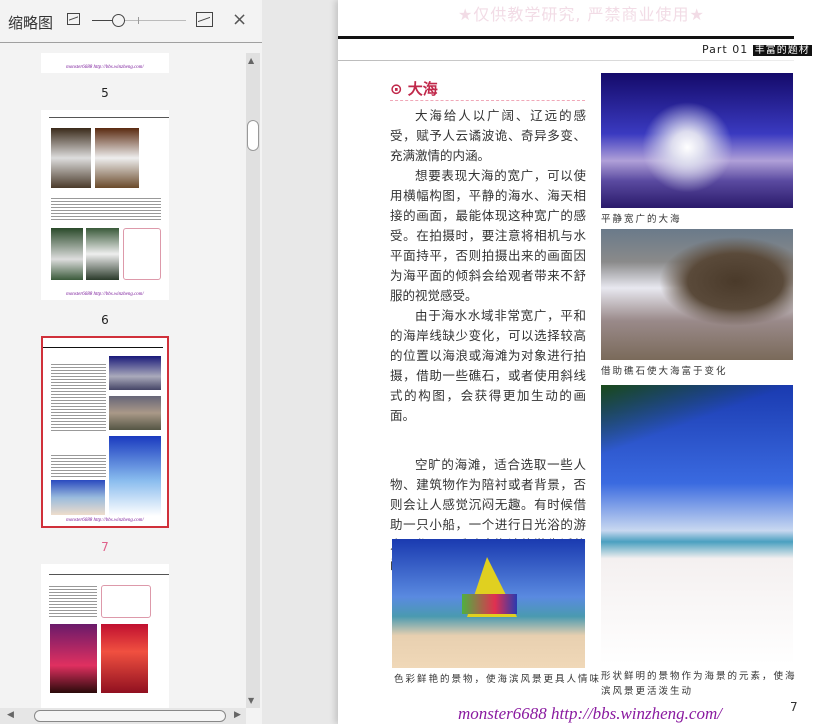 This screenshot has width=820, height=724. Describe the element at coordinates (414, 89) in the screenshot. I see `section-title: ⊙ 大海` at that location.